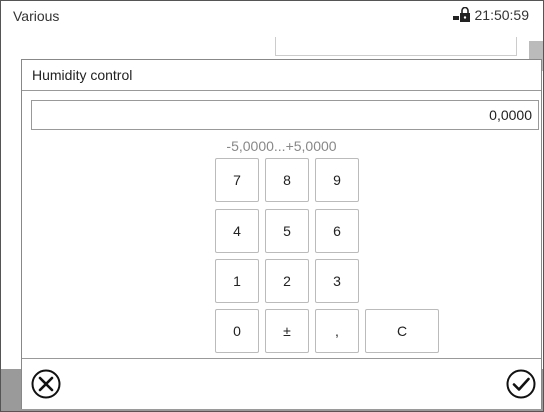 The width and height of the screenshot is (544, 412). I want to click on key-8: 8, so click(287, 180).